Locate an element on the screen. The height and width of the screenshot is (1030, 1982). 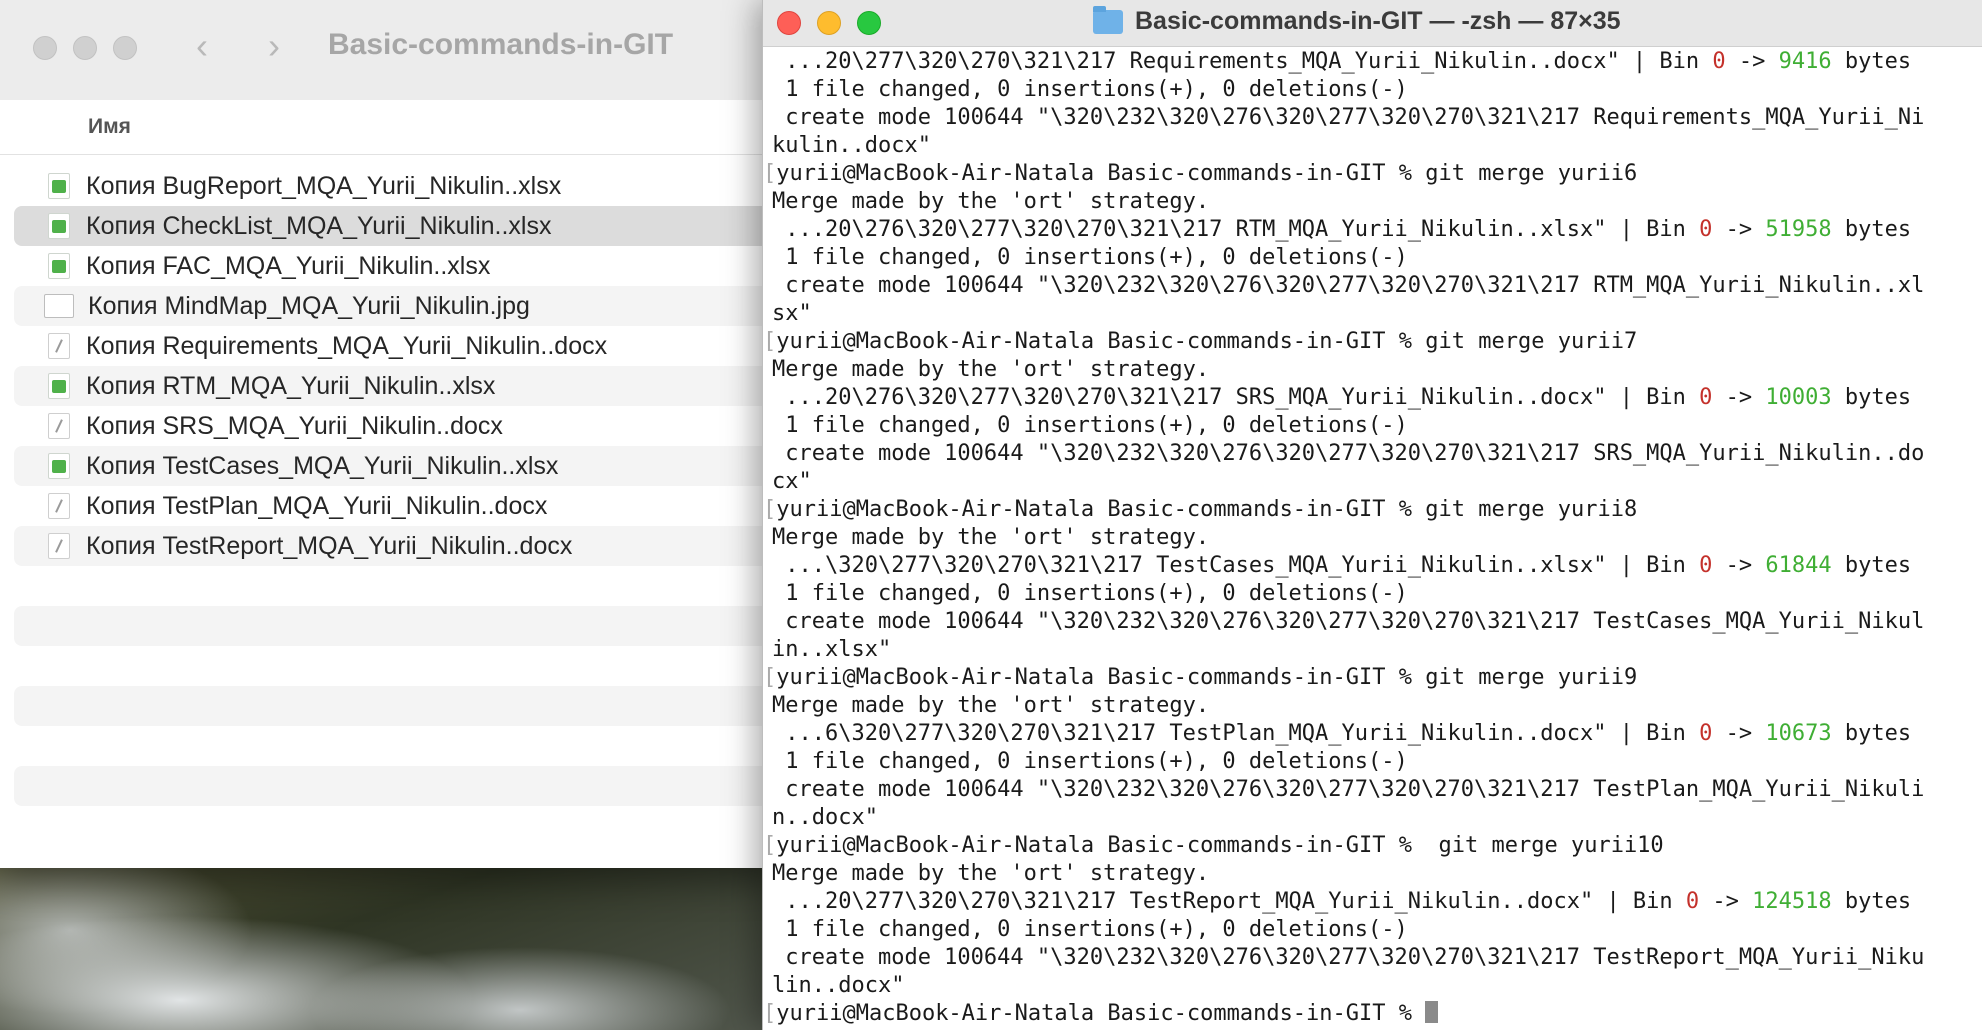
file-row: Копия BugReport_MQA_Yurii_Nikulin..xlsx is located at coordinates (397, 186).